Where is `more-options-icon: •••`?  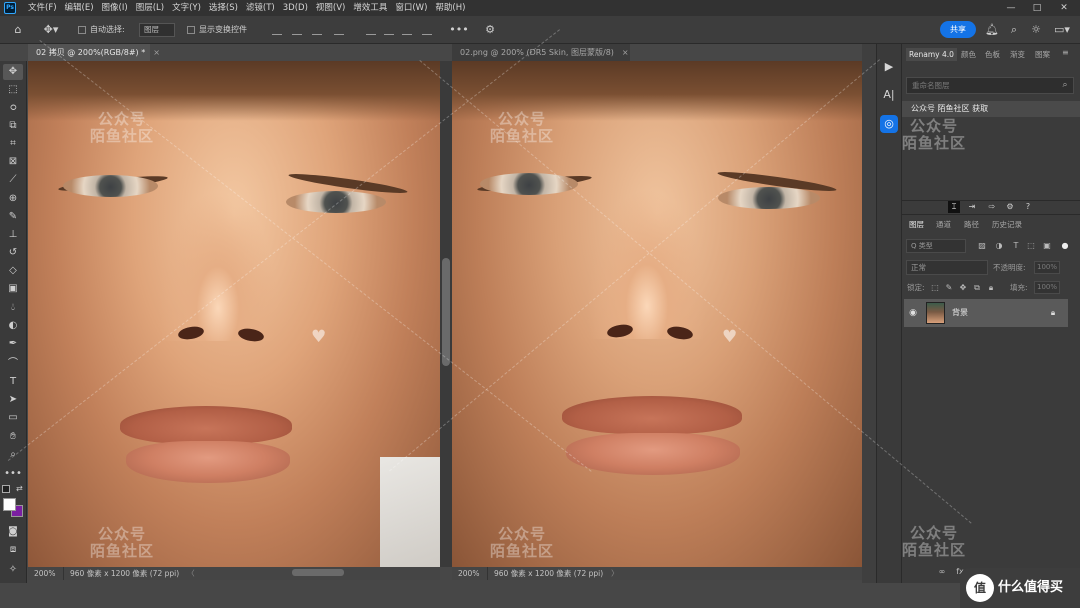
more-options-icon: ••• is located at coordinates (459, 30).